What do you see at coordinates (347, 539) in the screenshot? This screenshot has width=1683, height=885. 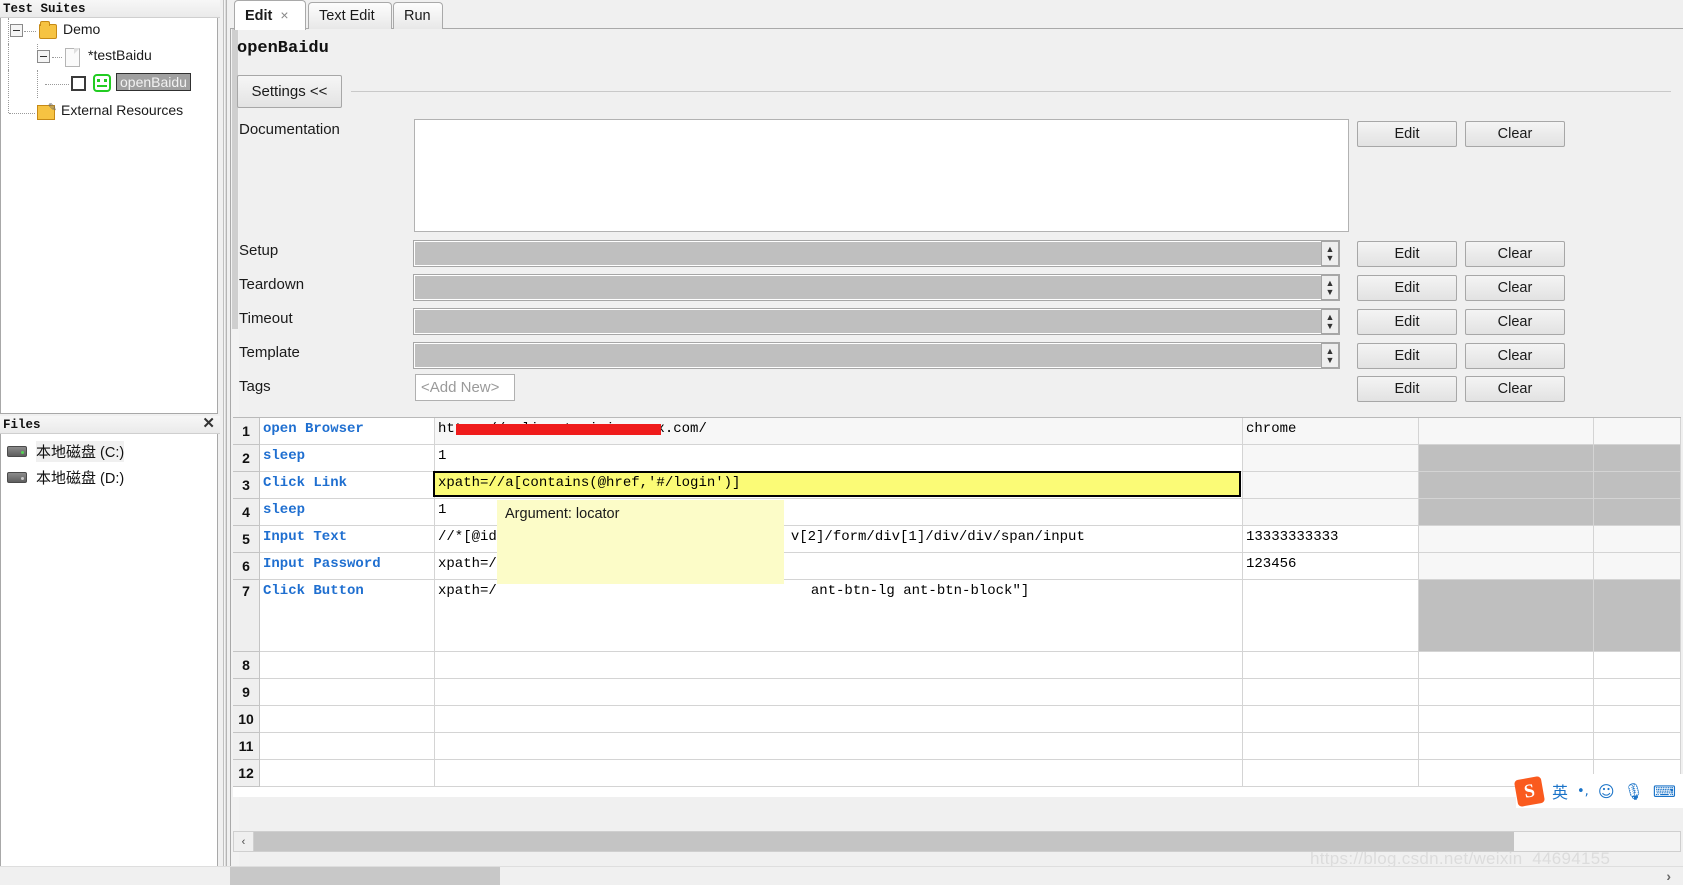 I see `cell-keyword: Input Text` at bounding box center [347, 539].